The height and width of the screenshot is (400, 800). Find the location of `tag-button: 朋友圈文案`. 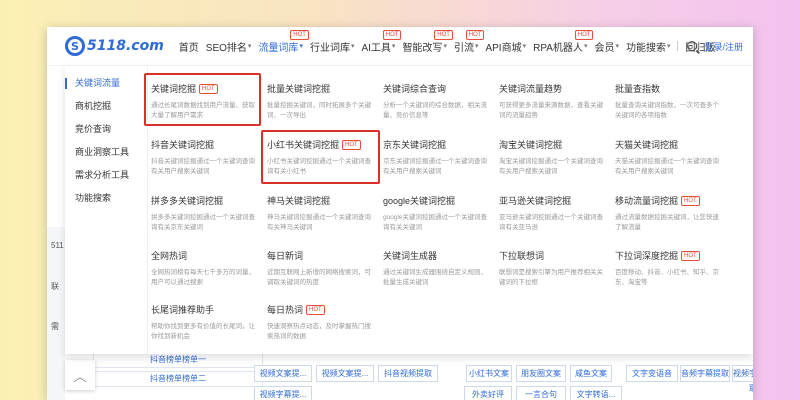

tag-button: 朋友圈文案 is located at coordinates (541, 373).